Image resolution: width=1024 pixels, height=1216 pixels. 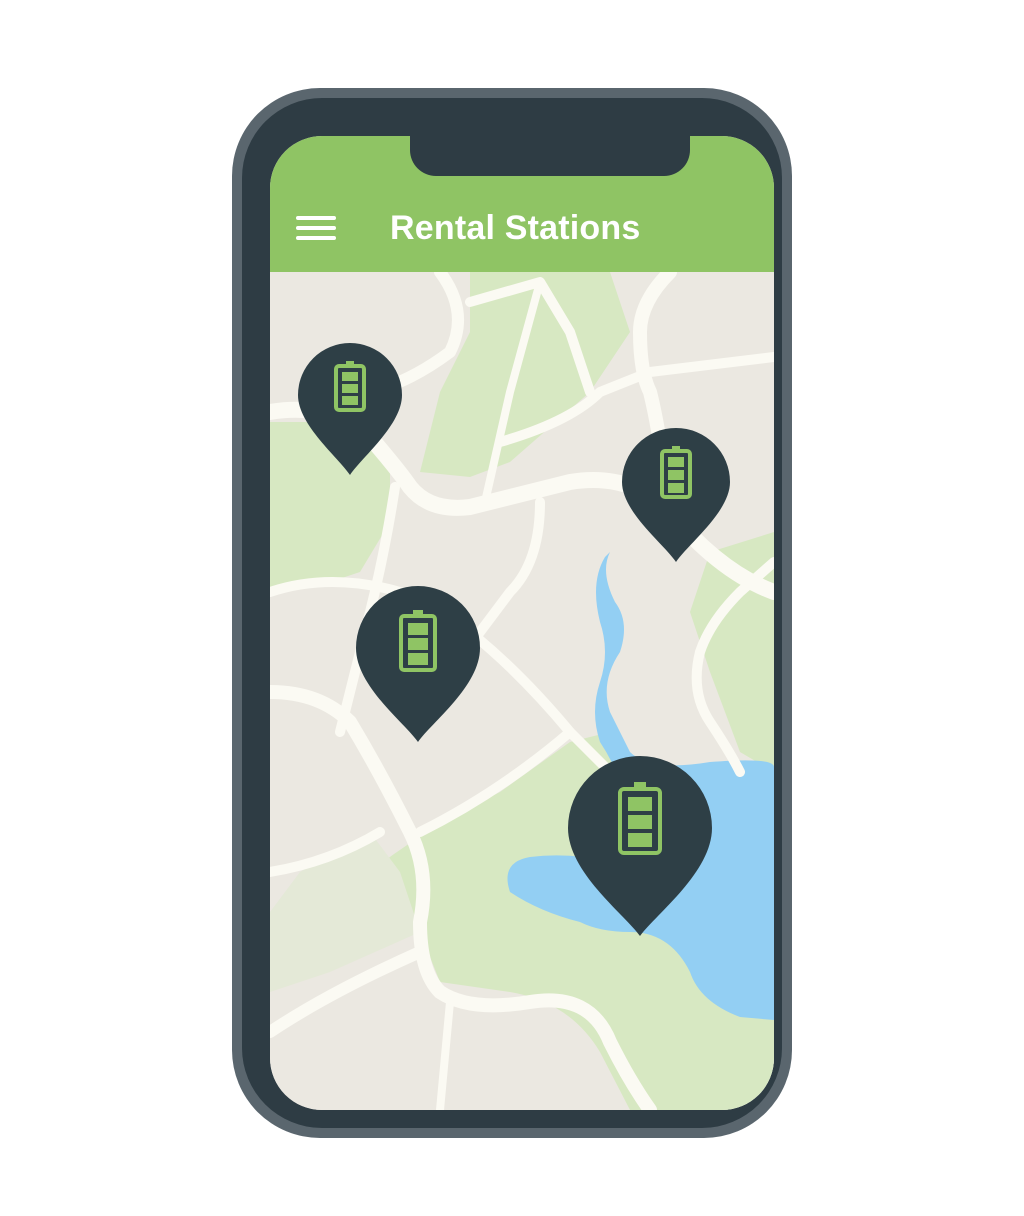 What do you see at coordinates (316, 228) in the screenshot?
I see `hamburger-menu-icon` at bounding box center [316, 228].